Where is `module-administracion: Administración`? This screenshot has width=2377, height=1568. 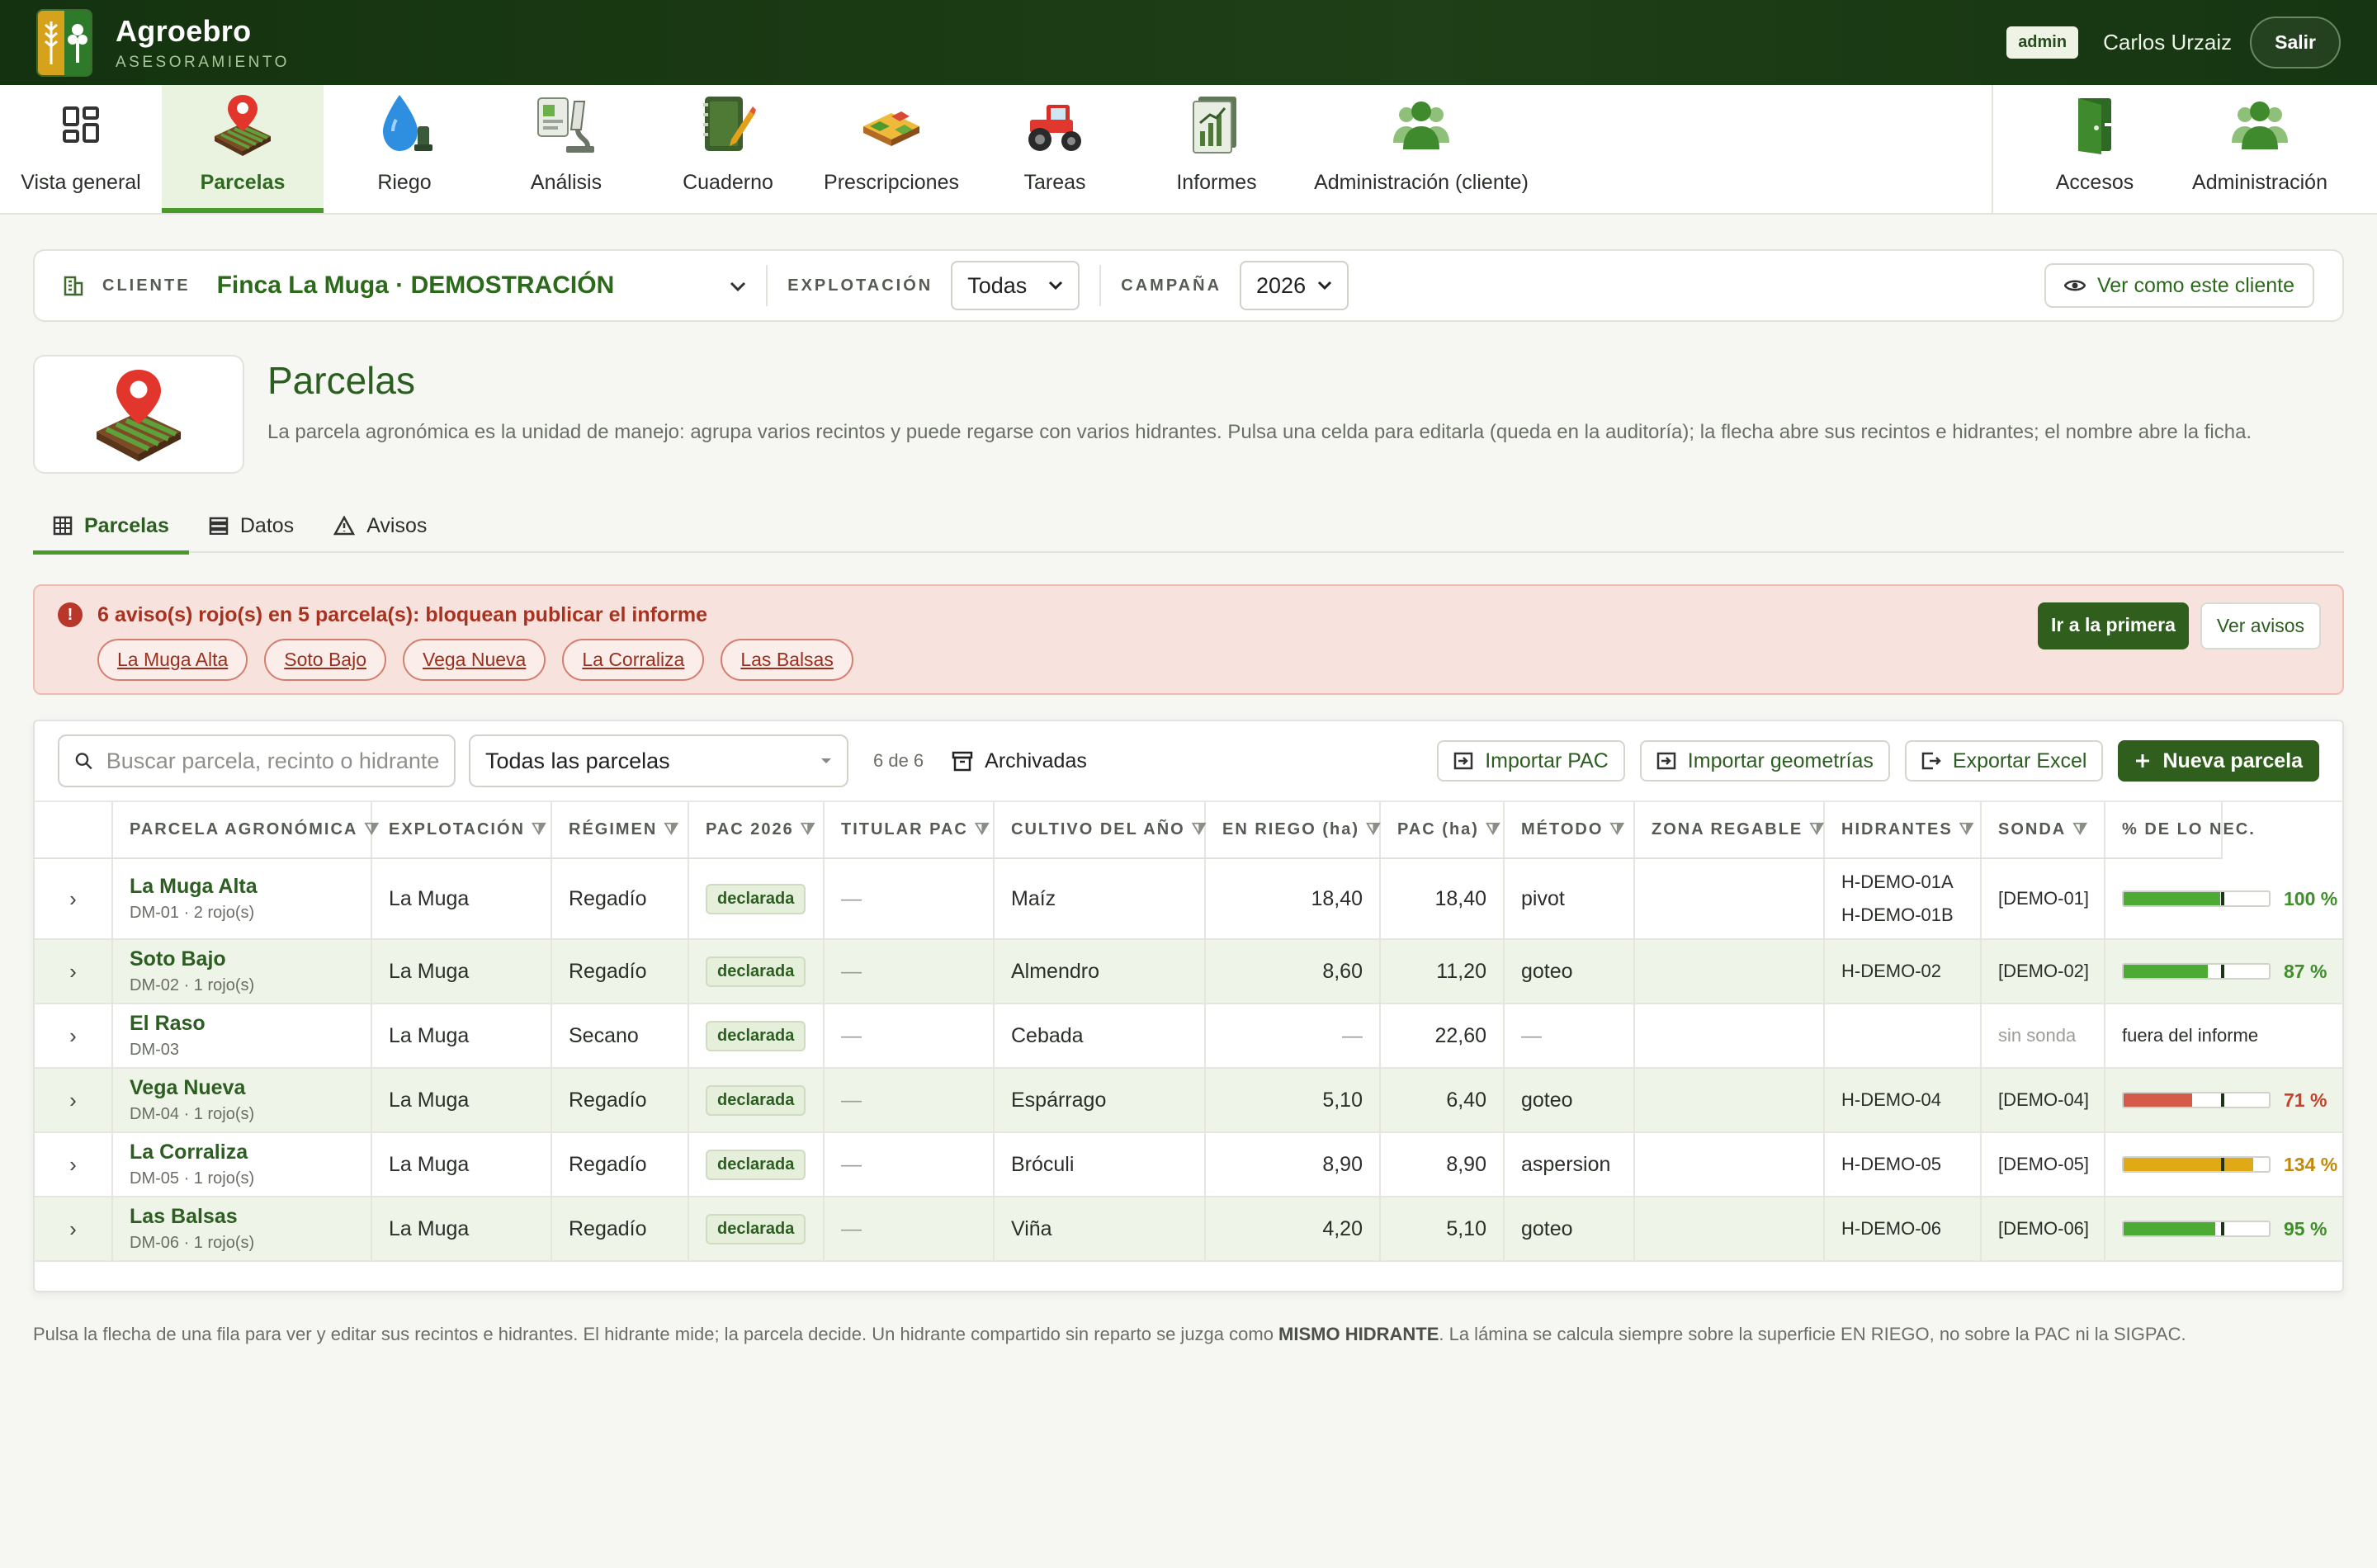 module-administracion: Administración is located at coordinates (2259, 149).